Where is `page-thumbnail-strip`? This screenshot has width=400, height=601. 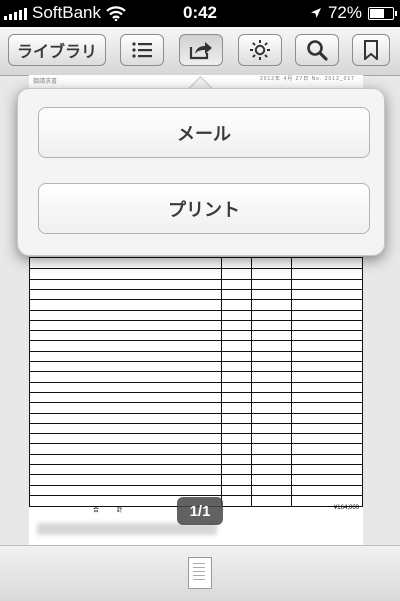
page-thumbnail-strip is located at coordinates (200, 573).